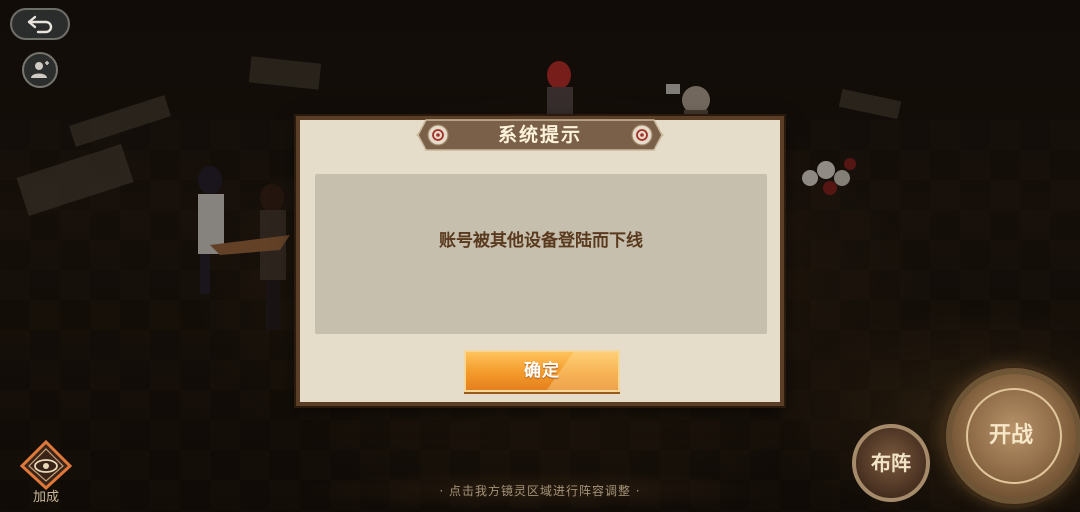 This screenshot has width=1080, height=512. What do you see at coordinates (1010, 435) in the screenshot?
I see `start-battle-label: 开战` at bounding box center [1010, 435].